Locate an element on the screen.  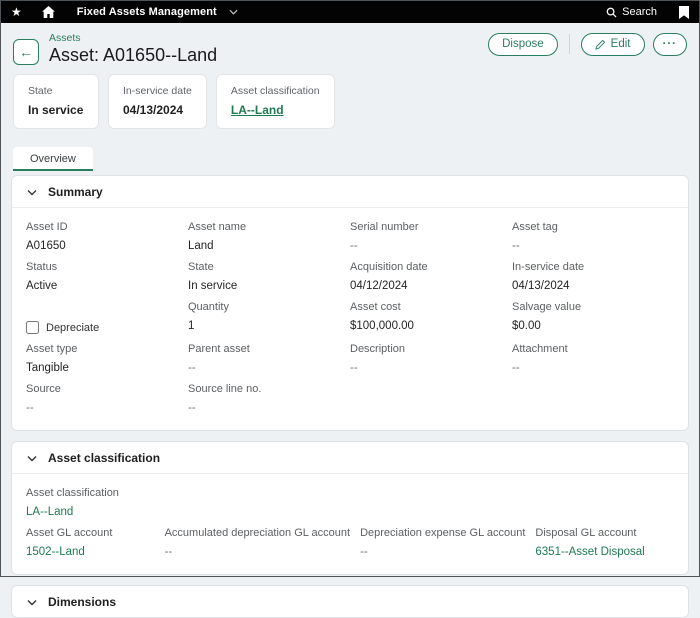
field-value: Tangible is located at coordinates (47, 368).